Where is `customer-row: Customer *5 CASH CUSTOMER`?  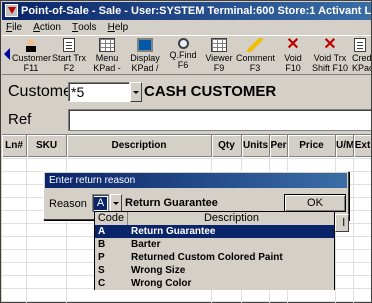 customer-row: Customer *5 CASH CUSTOMER is located at coordinates (186, 91).